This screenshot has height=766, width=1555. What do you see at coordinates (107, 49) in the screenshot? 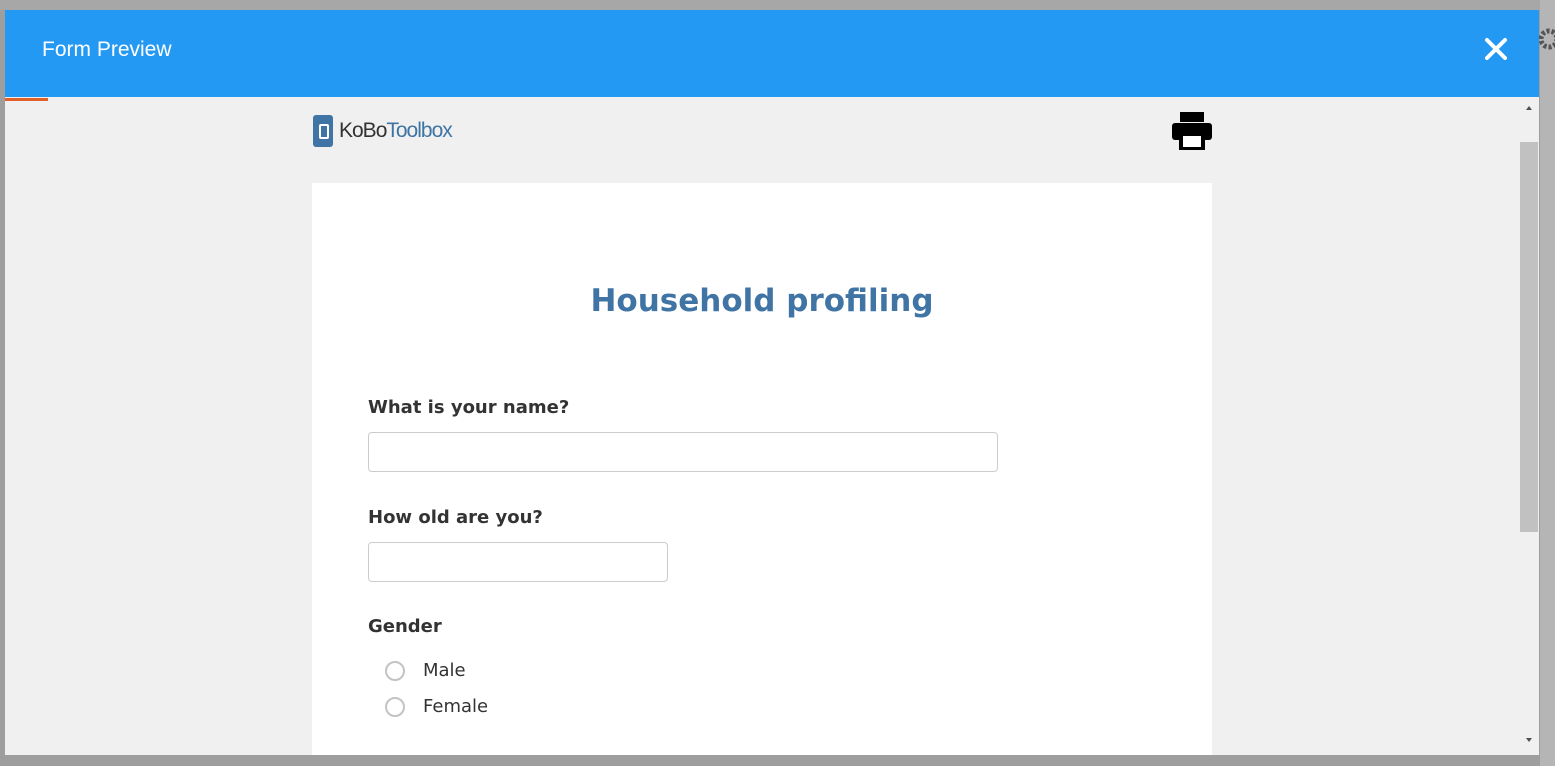
I see `modal-title: Form Preview` at bounding box center [107, 49].